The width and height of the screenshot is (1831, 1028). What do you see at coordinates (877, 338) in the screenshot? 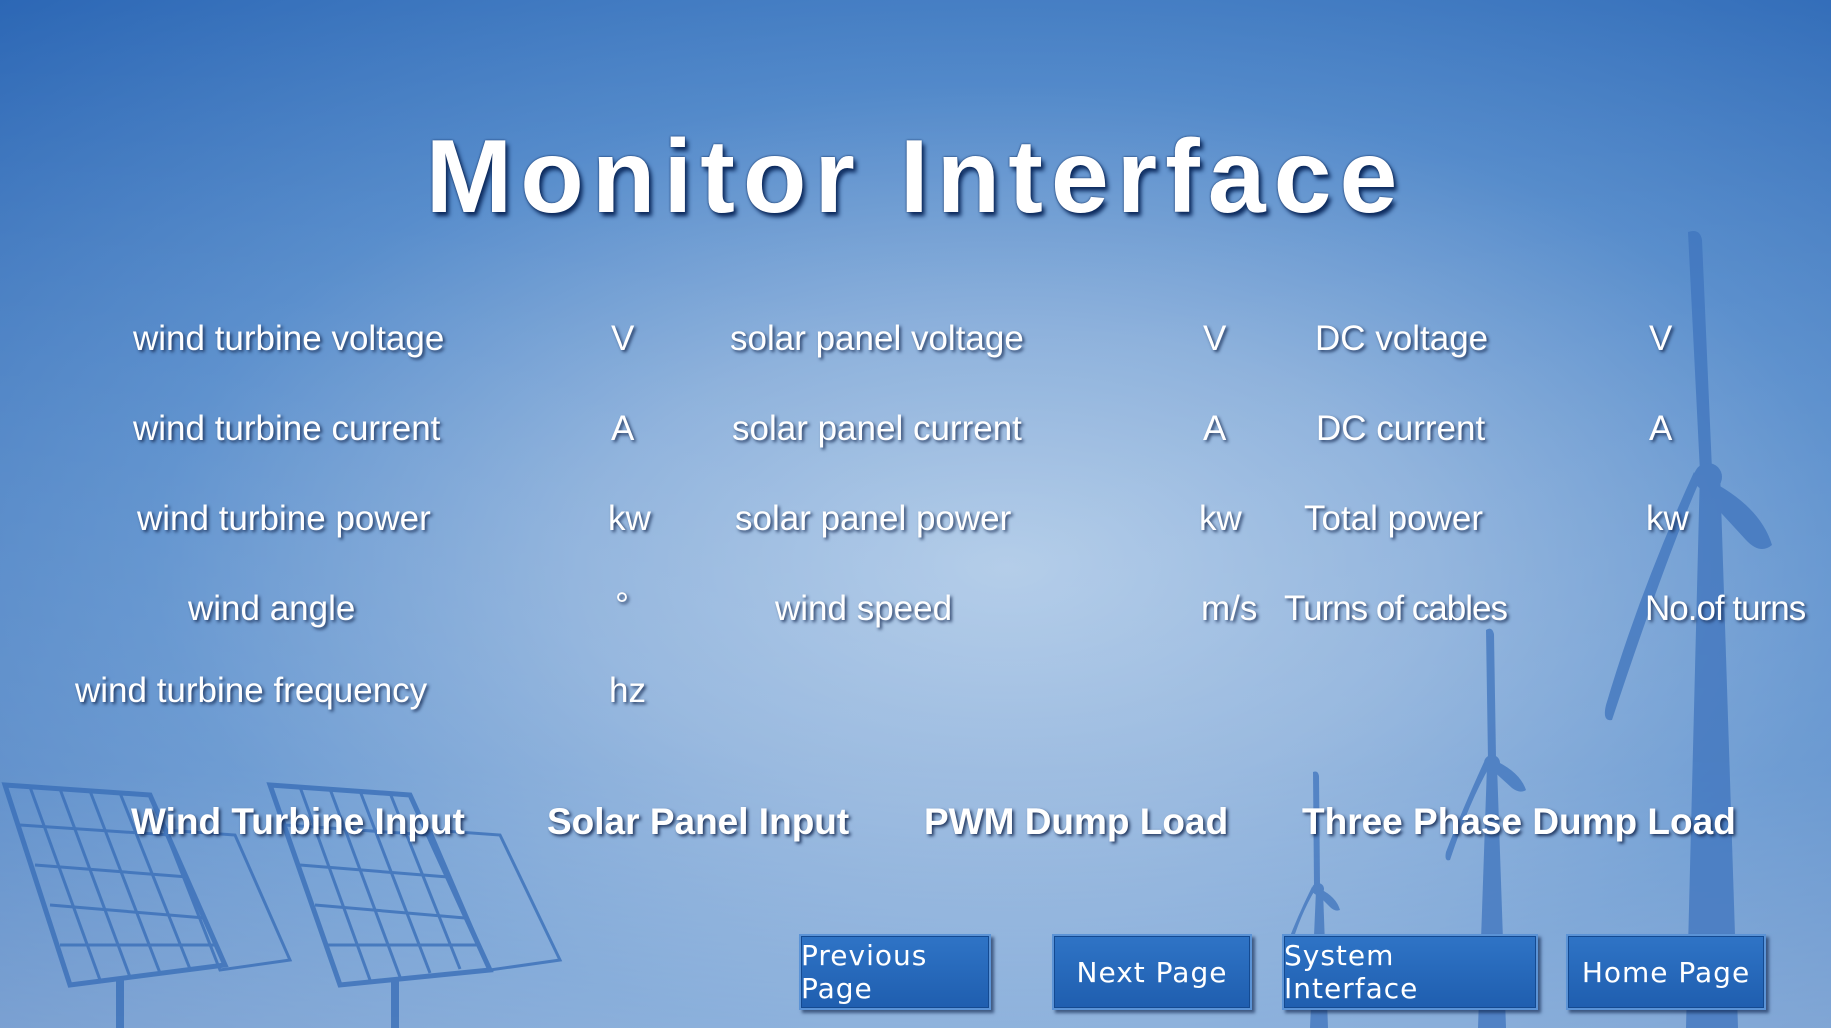
I see `solar-panel-voltage-label: solar panel voltage` at bounding box center [877, 338].